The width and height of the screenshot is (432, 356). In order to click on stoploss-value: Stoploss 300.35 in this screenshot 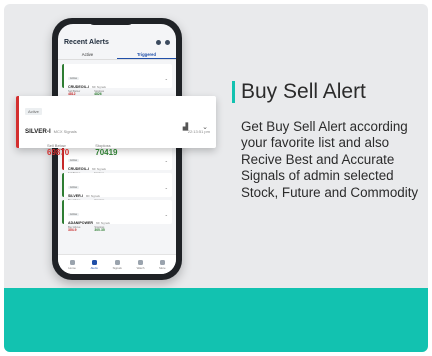, I will do `click(99, 229)`.